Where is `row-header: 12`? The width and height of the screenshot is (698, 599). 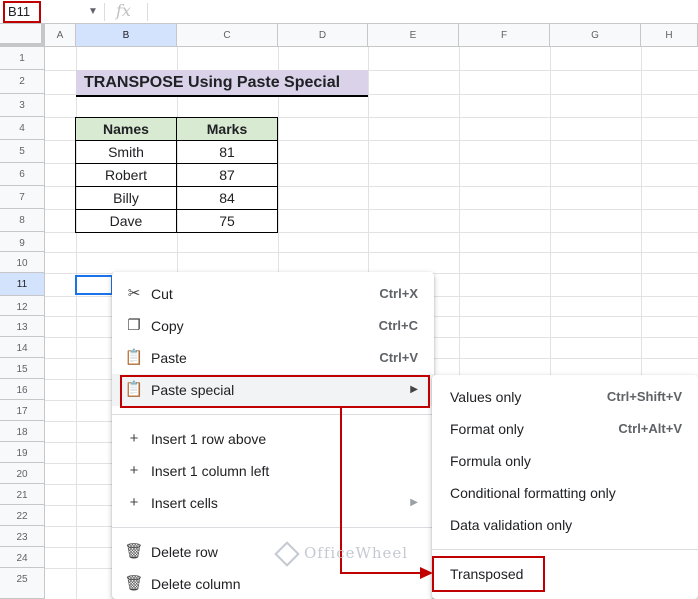
row-header: 12 is located at coordinates (22, 306).